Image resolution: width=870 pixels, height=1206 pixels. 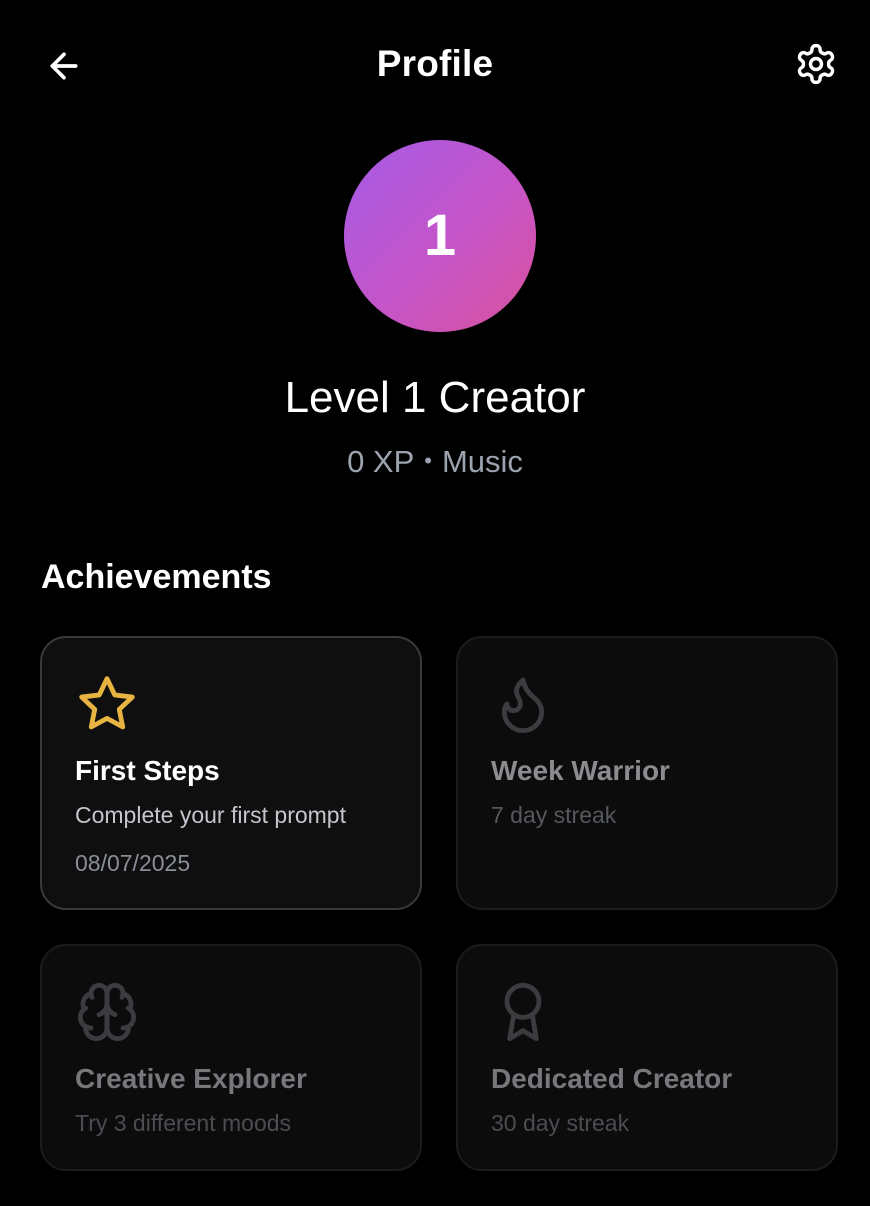 What do you see at coordinates (183, 1123) in the screenshot?
I see `achievement-description: Try 3 different moods` at bounding box center [183, 1123].